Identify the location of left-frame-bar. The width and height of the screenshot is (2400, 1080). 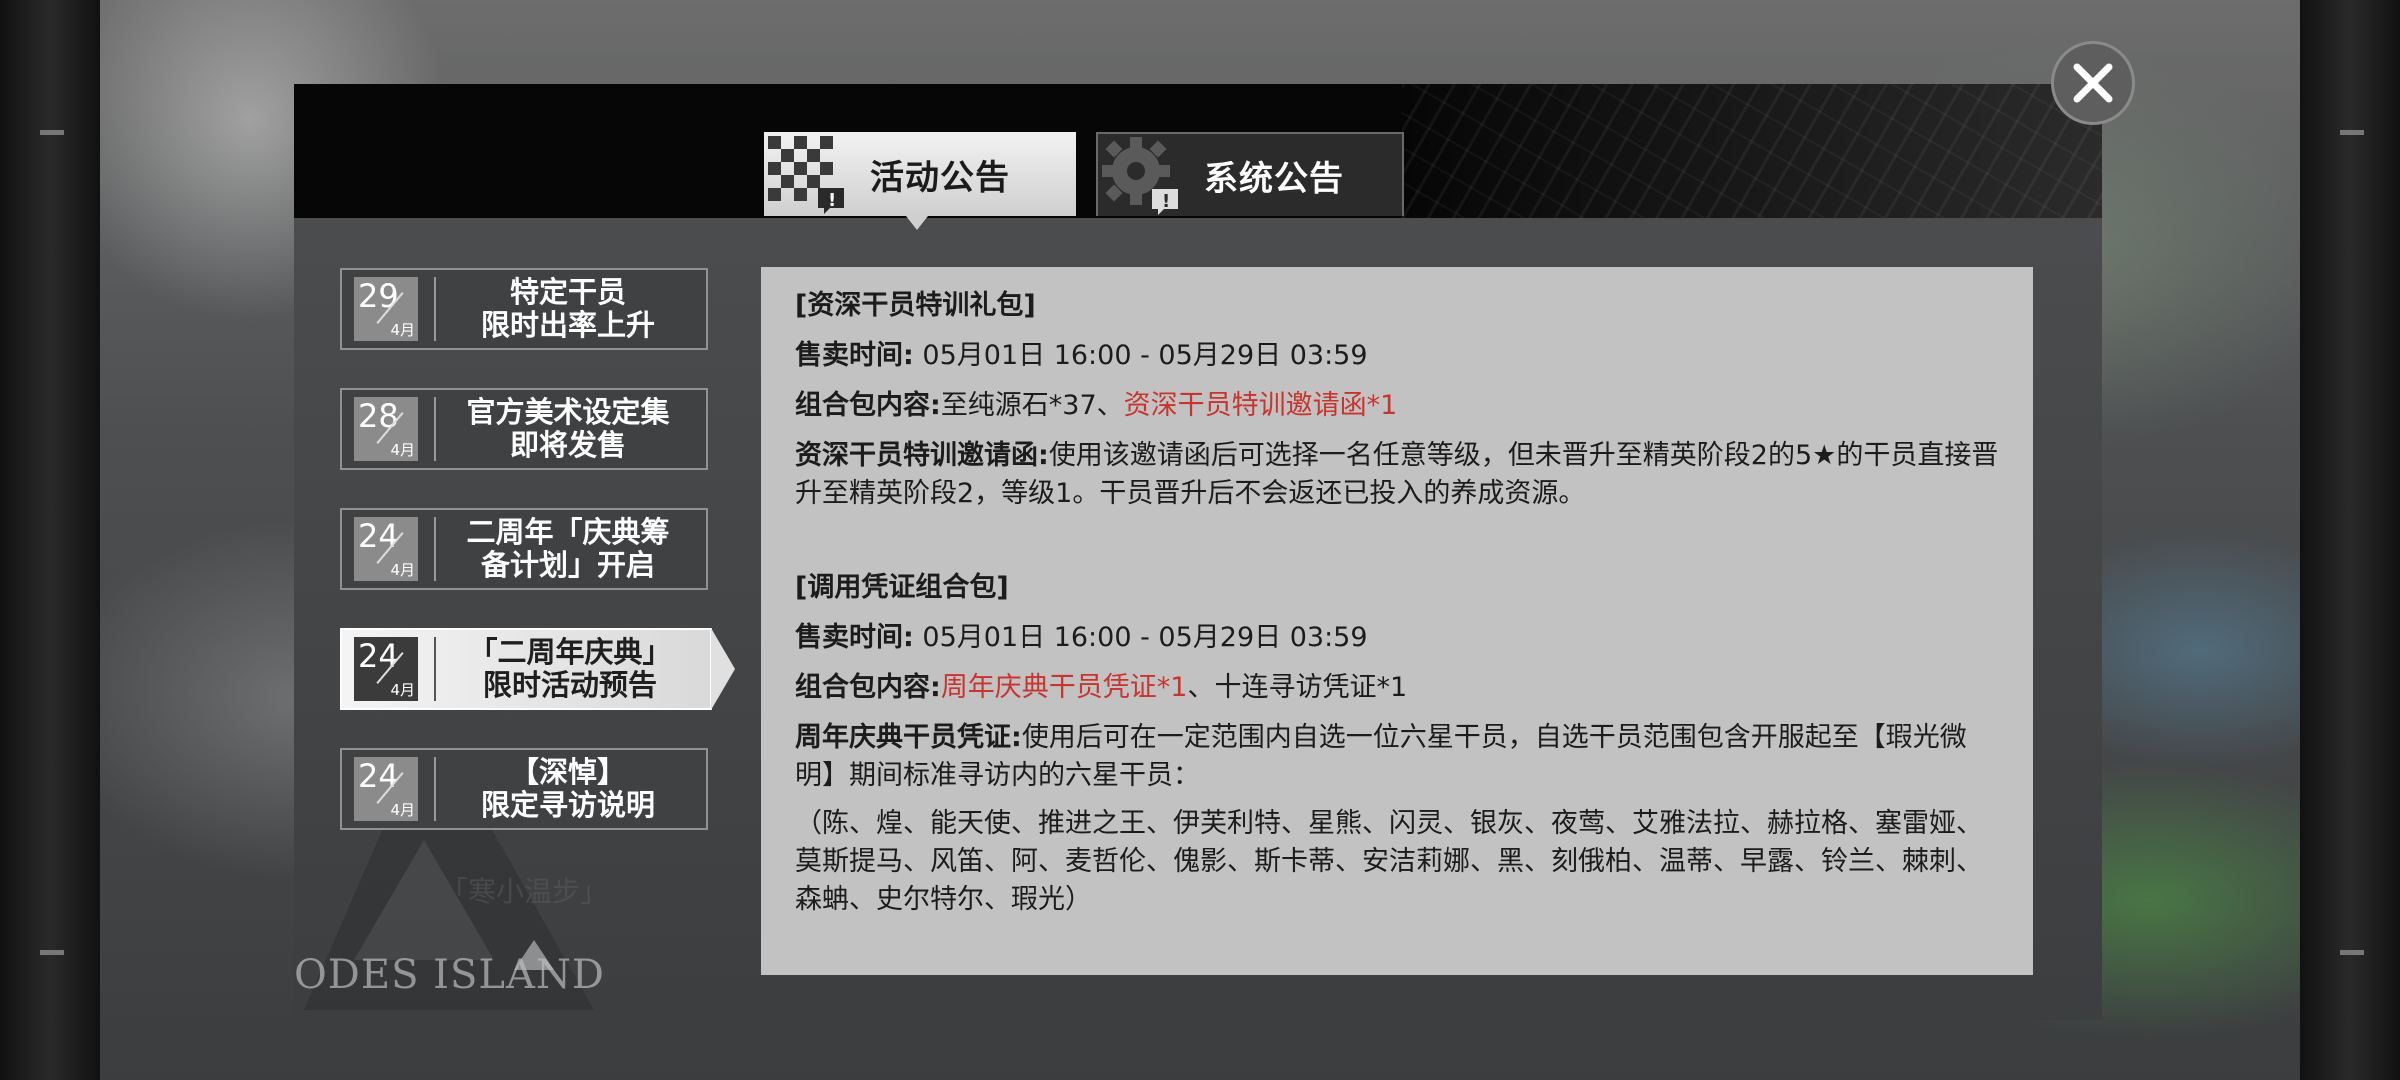
(50, 540).